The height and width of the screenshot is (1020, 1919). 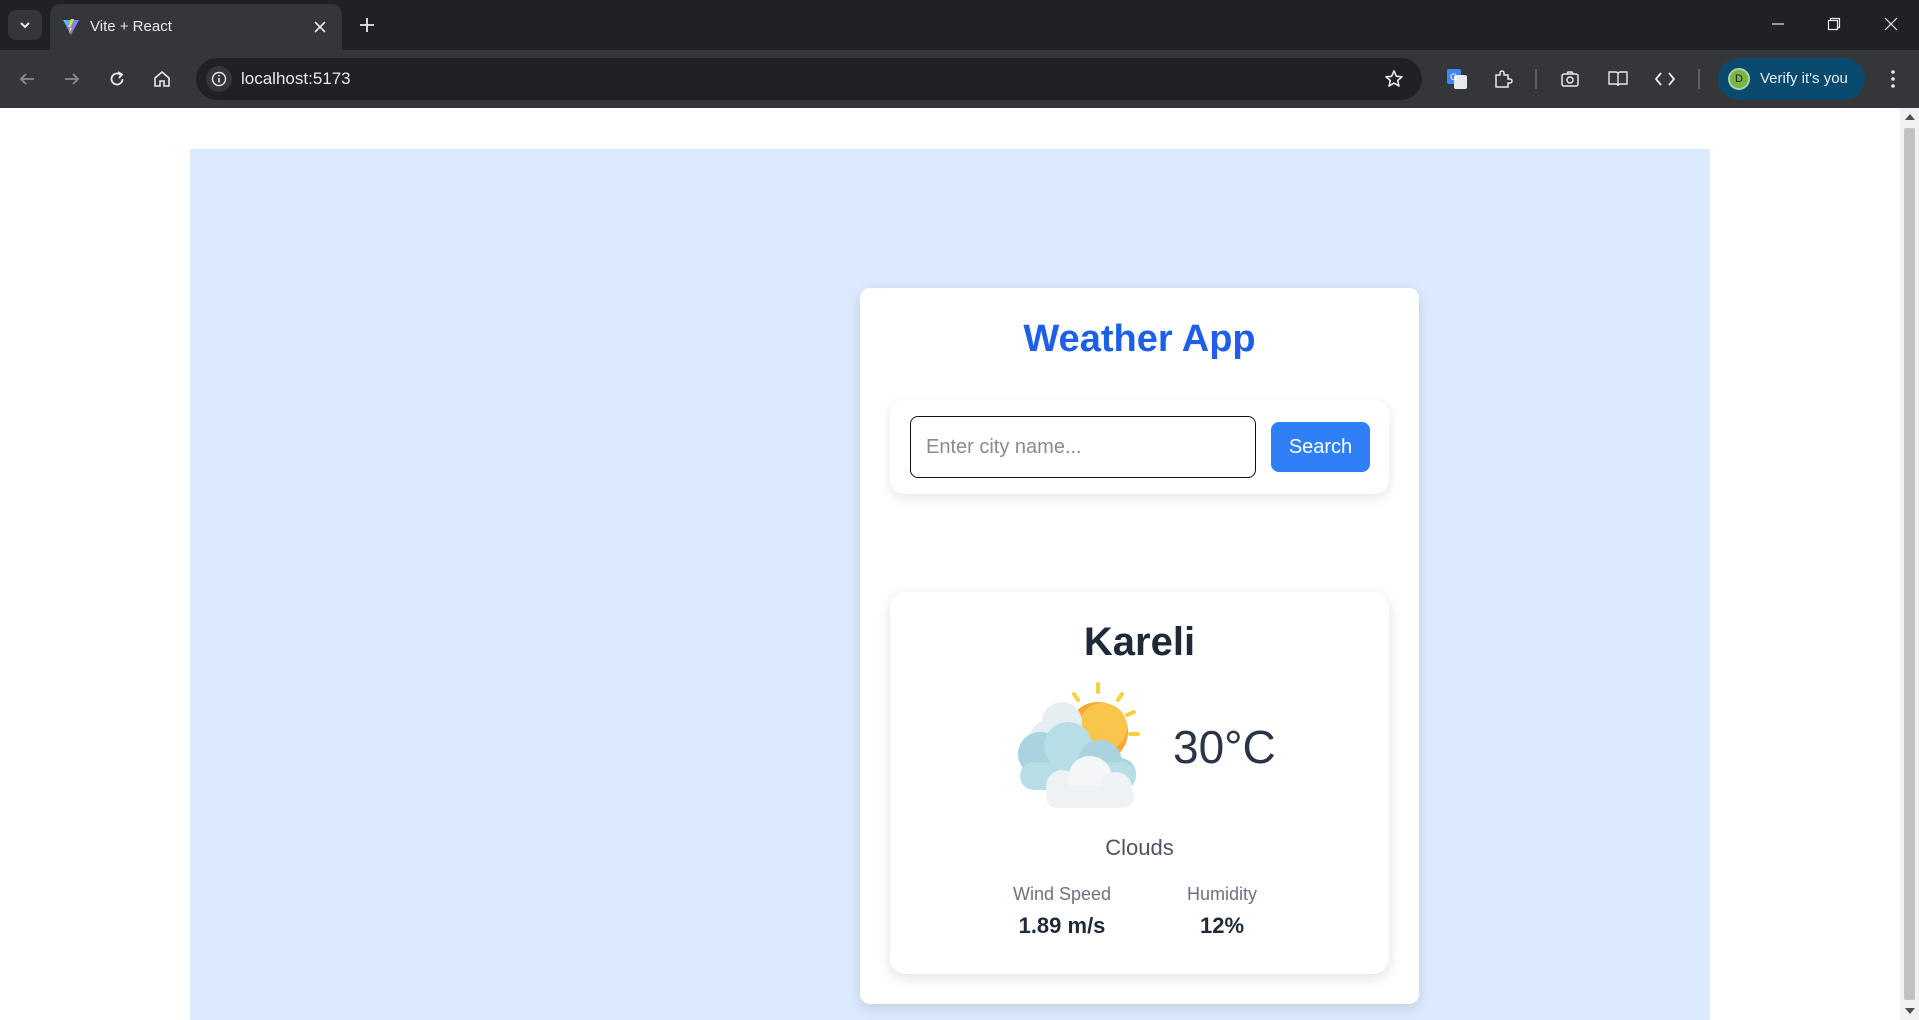 What do you see at coordinates (1062, 925) in the screenshot?
I see `wind-speed-value: 1.89 m/s` at bounding box center [1062, 925].